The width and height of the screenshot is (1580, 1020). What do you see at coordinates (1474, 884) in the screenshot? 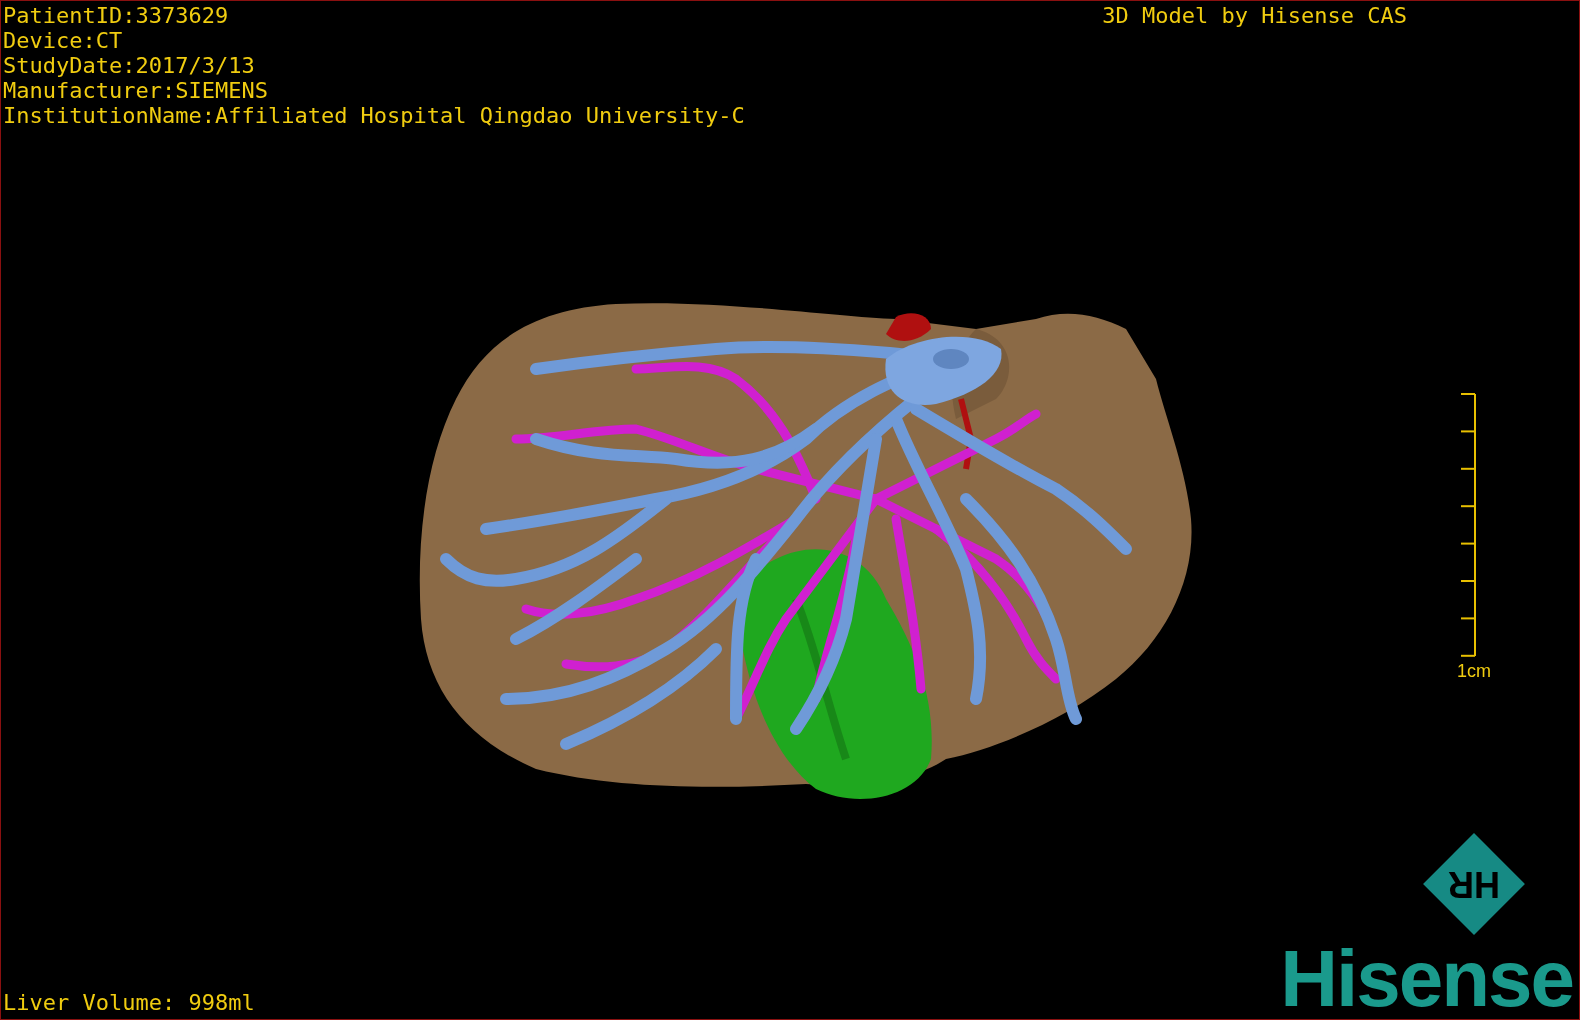
I see `logo-mark: HR` at bounding box center [1474, 884].